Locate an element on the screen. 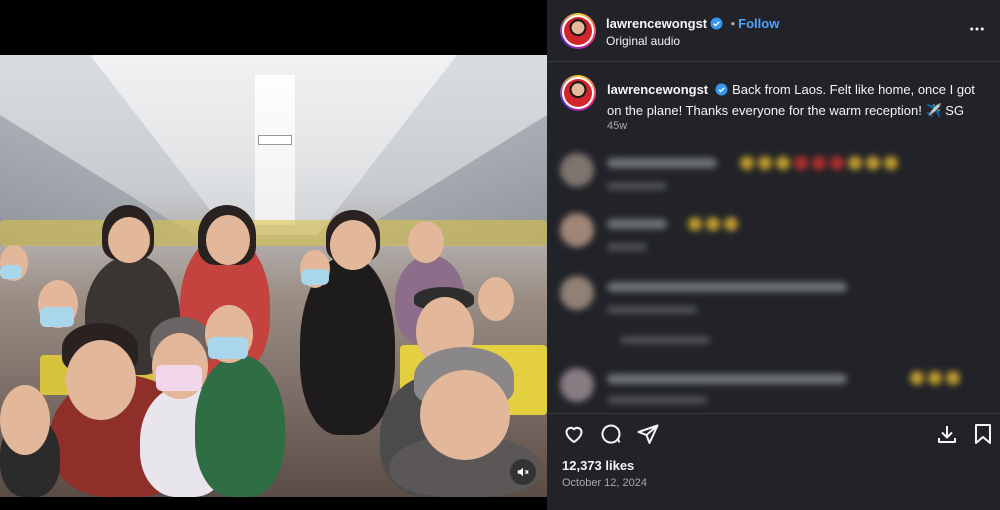  bookmark-icon is located at coordinates (983, 434).